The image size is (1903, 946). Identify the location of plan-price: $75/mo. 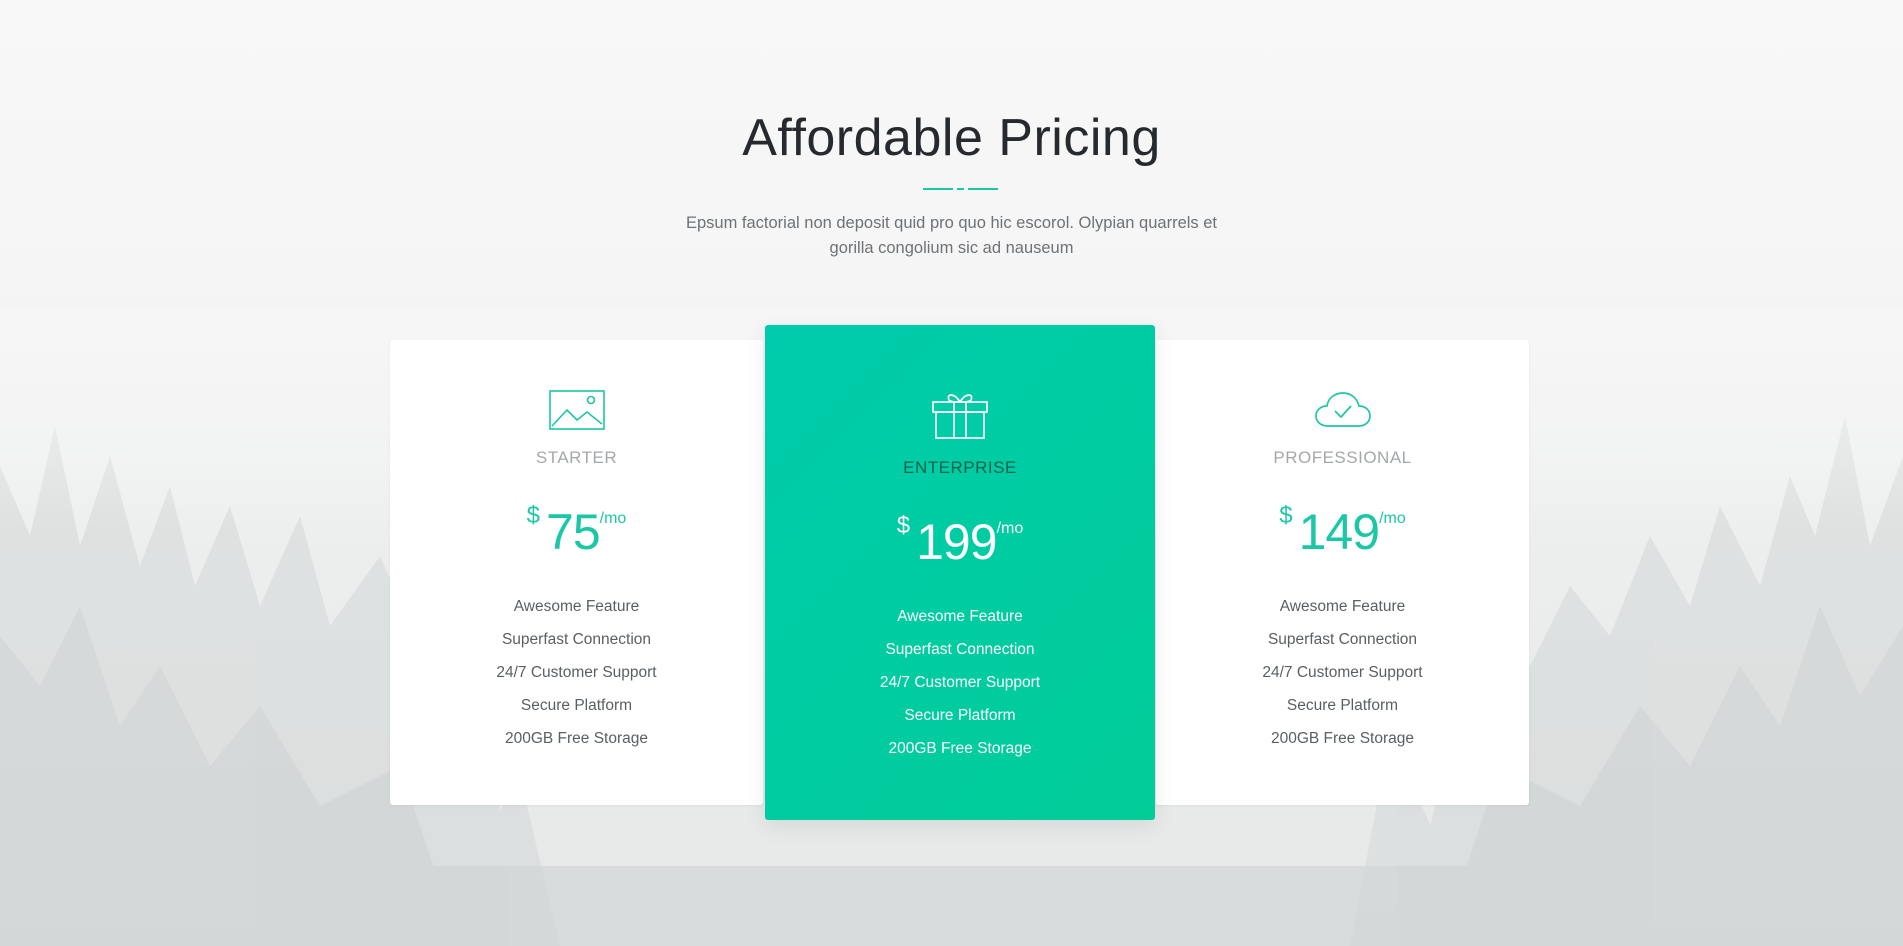
(576, 532).